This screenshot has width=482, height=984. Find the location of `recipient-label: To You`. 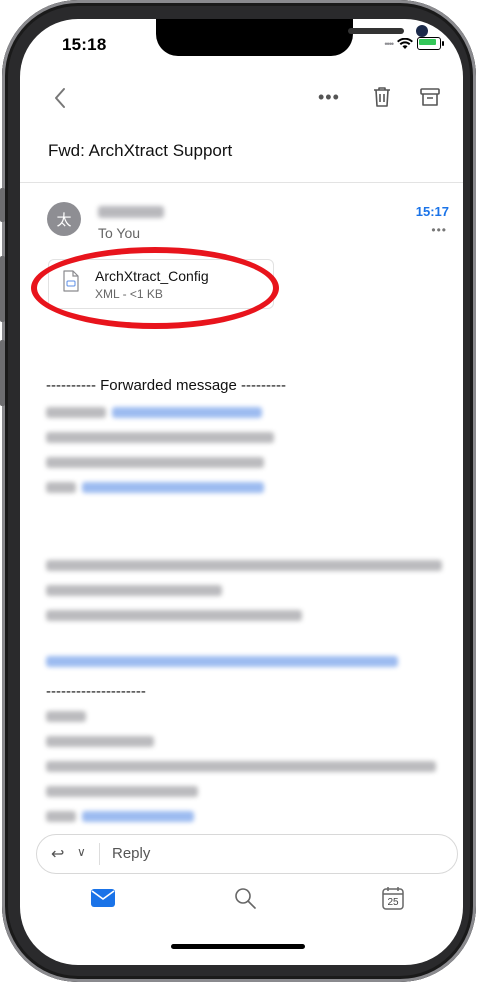

recipient-label: To You is located at coordinates (119, 233).